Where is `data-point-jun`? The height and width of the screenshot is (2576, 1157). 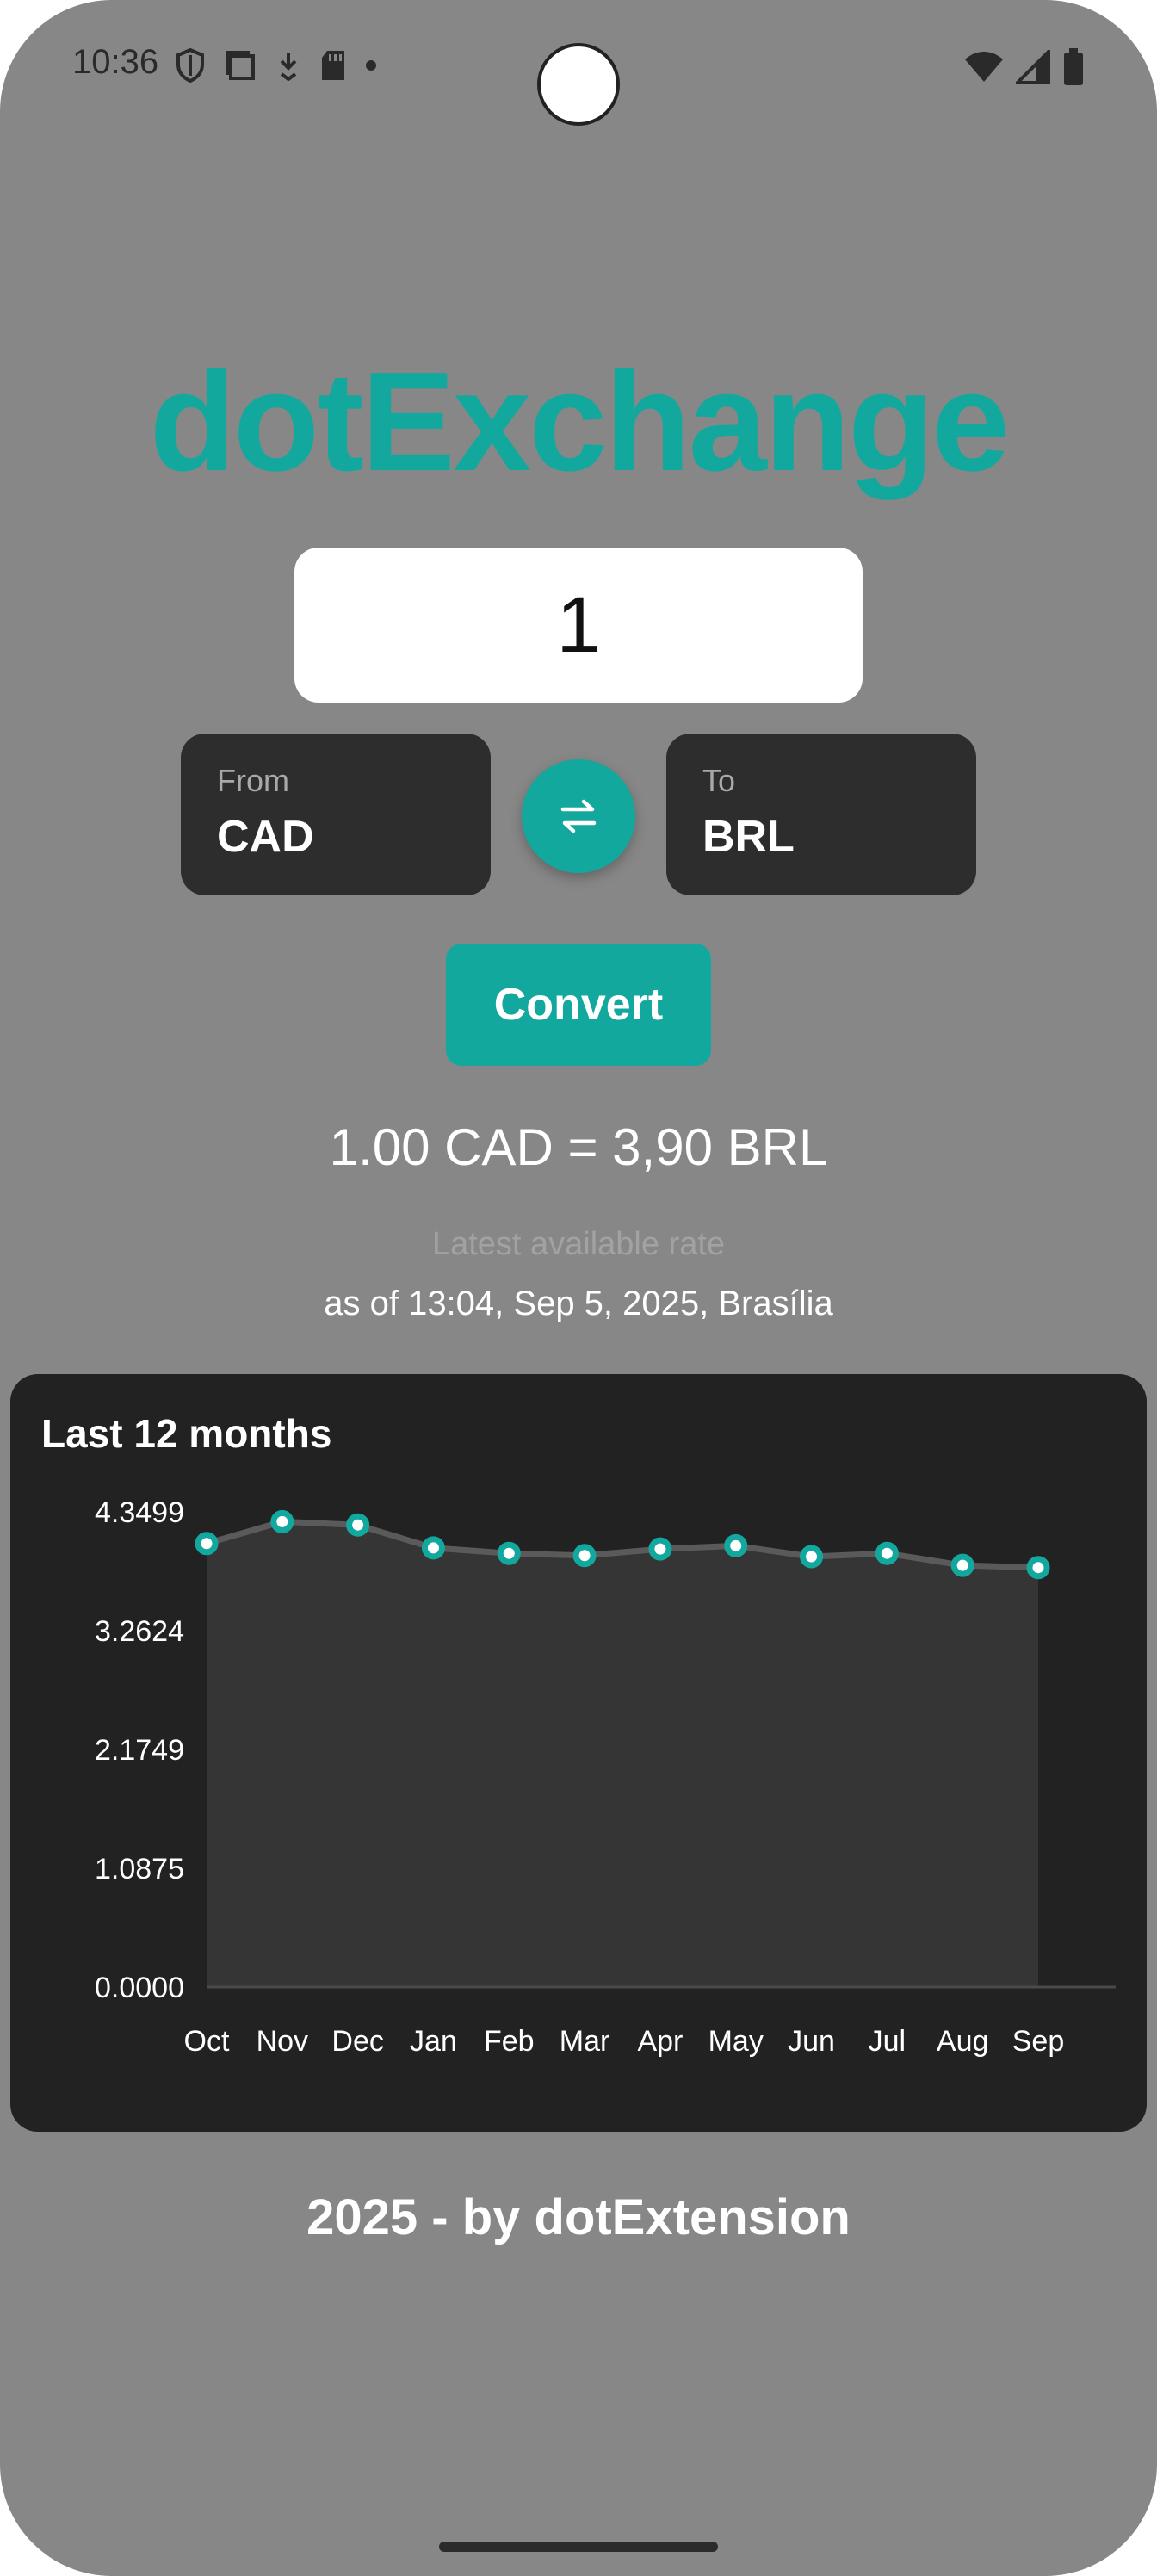
data-point-jun is located at coordinates (812, 1557).